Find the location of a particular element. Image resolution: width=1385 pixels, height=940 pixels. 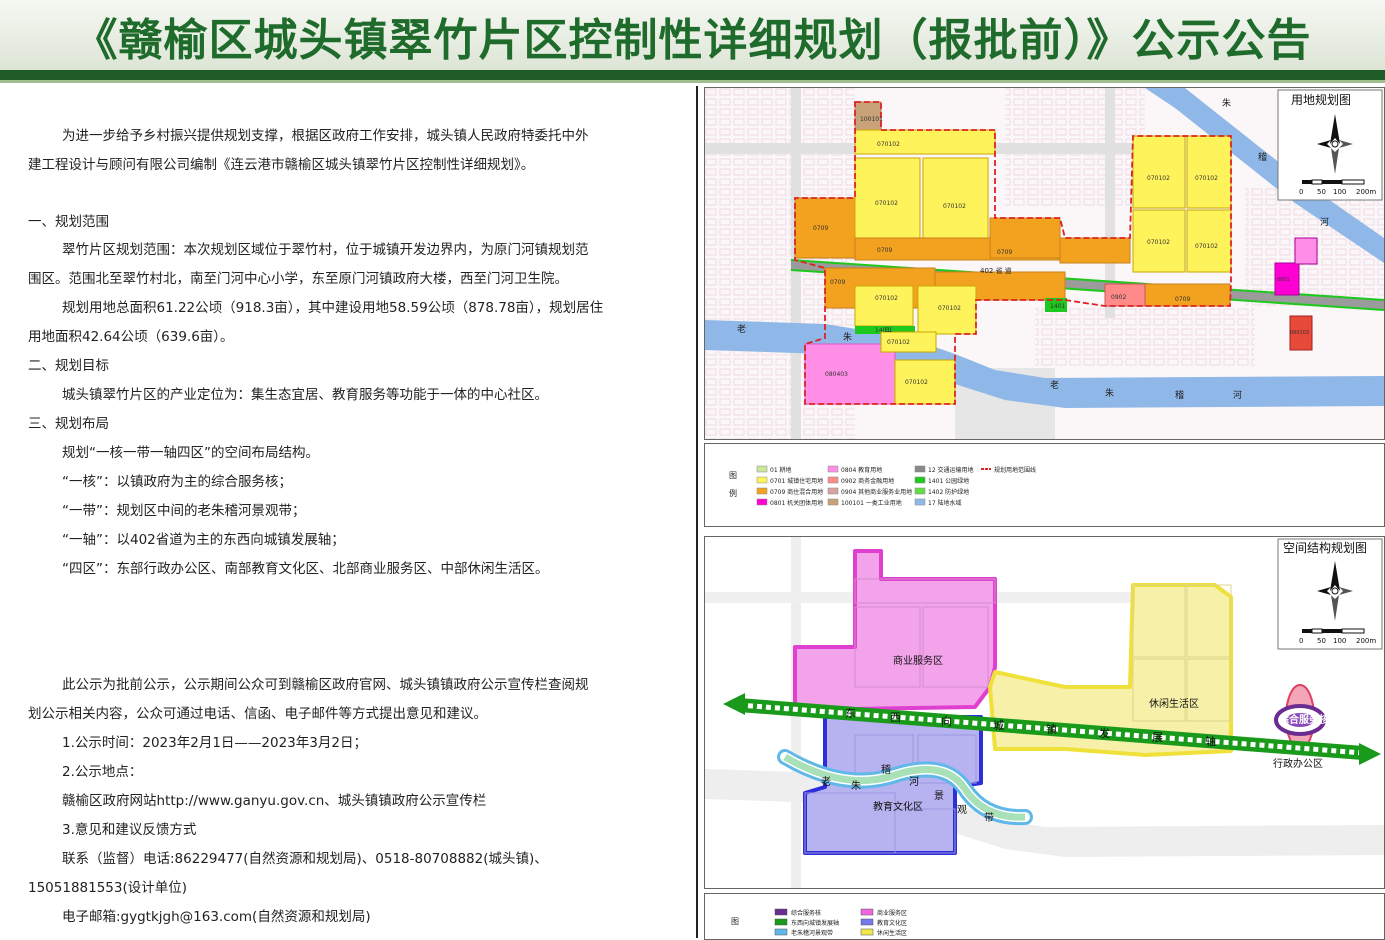

road-402-label: 402 省 道 is located at coordinates (996, 270).